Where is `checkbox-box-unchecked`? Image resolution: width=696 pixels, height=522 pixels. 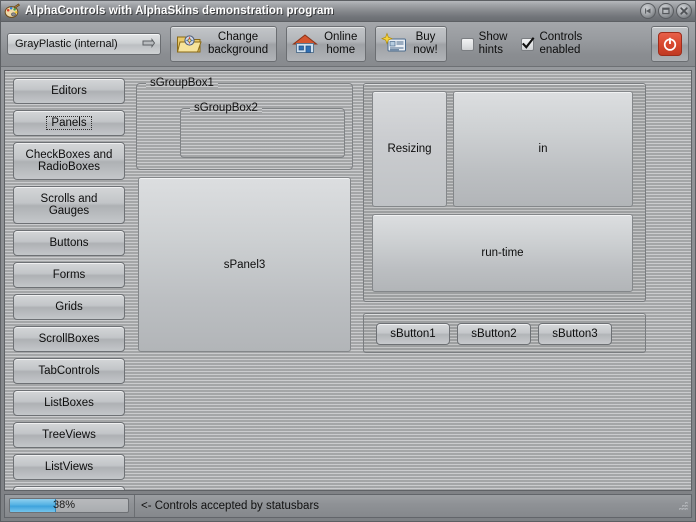
checkbox-box-unchecked is located at coordinates (467, 44).